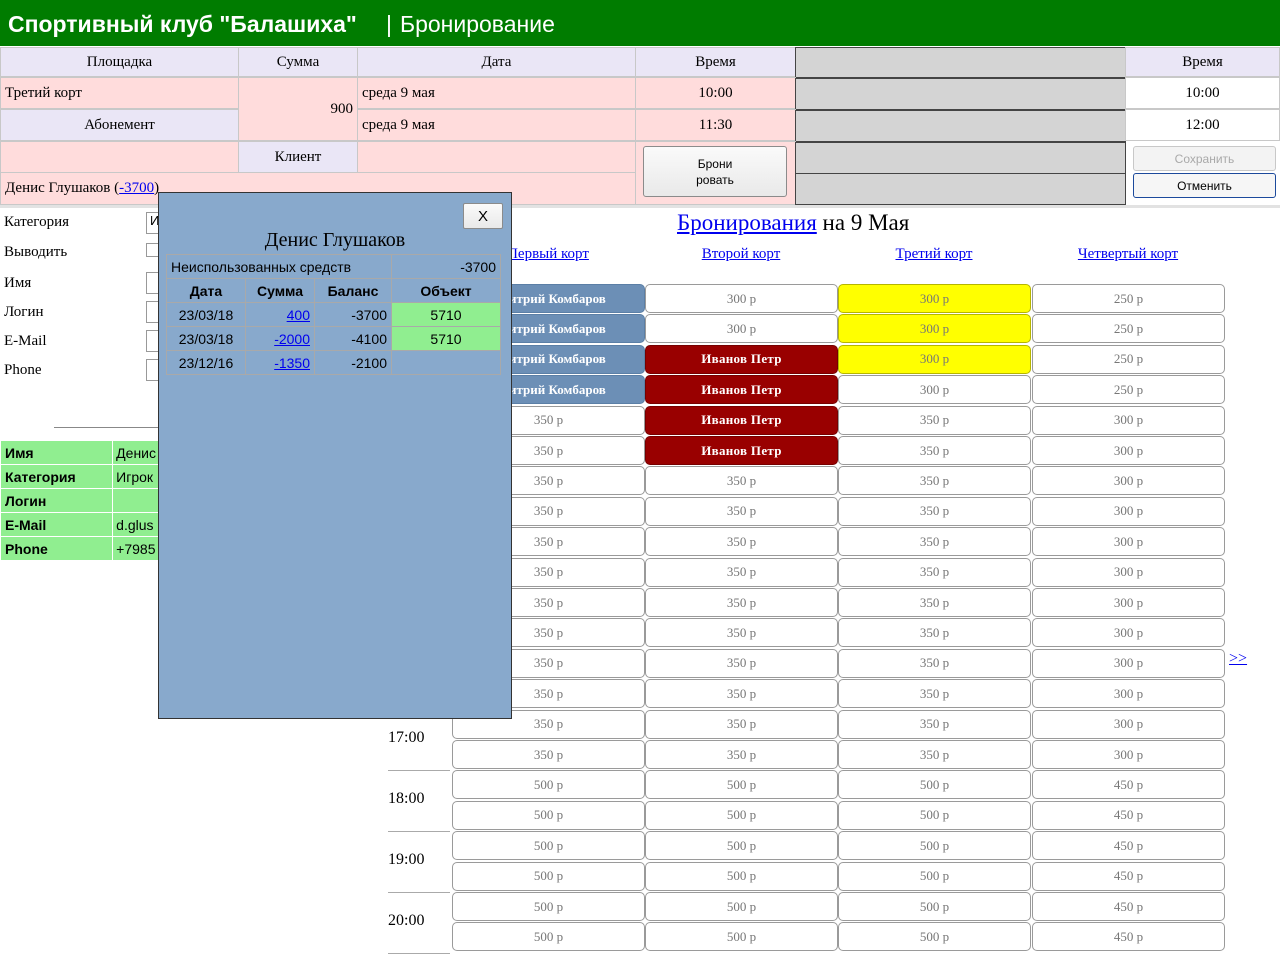  Describe the element at coordinates (280, 338) in the screenshot. I see `transaction-sum-link: -2000` at that location.